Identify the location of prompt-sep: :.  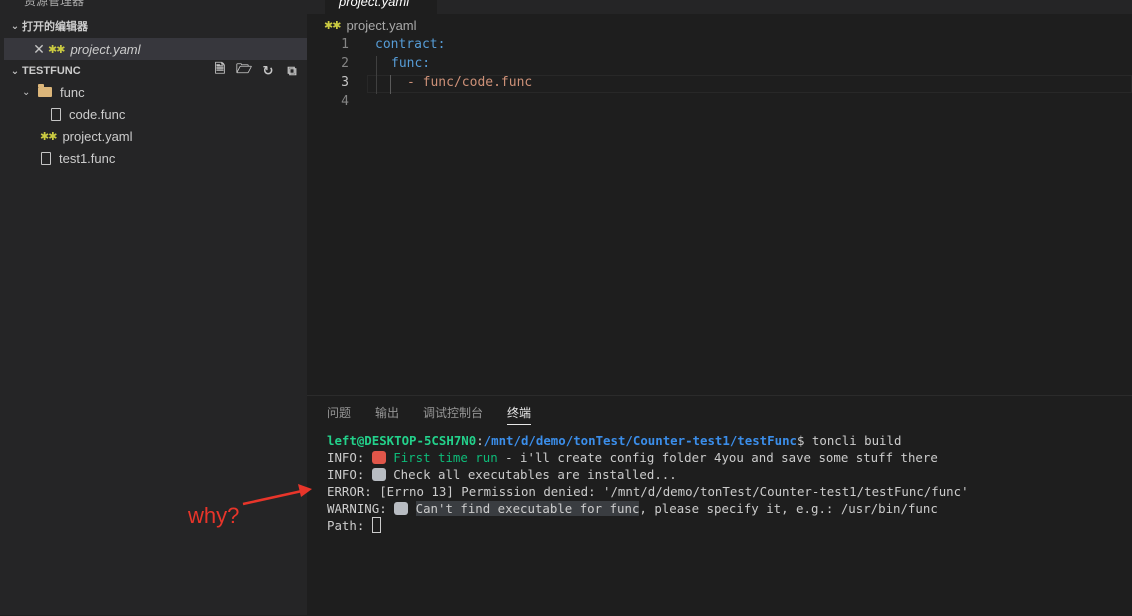
(480, 440).